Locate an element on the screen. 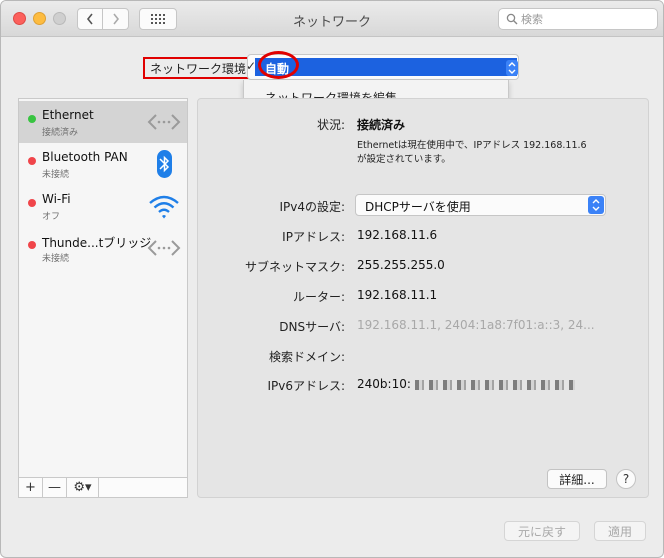  subnet-mask-value: 255.255.255.0 is located at coordinates (401, 265).